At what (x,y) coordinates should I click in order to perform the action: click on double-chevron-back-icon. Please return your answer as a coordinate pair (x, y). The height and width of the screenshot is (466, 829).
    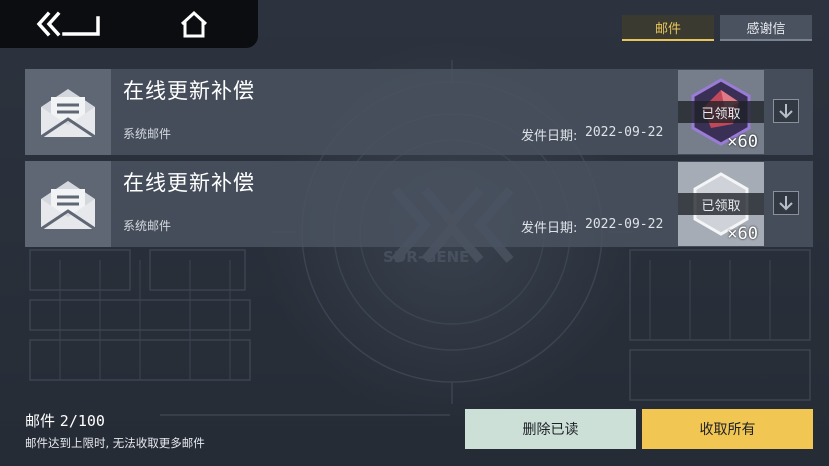
    Looking at the image, I should click on (68, 24).